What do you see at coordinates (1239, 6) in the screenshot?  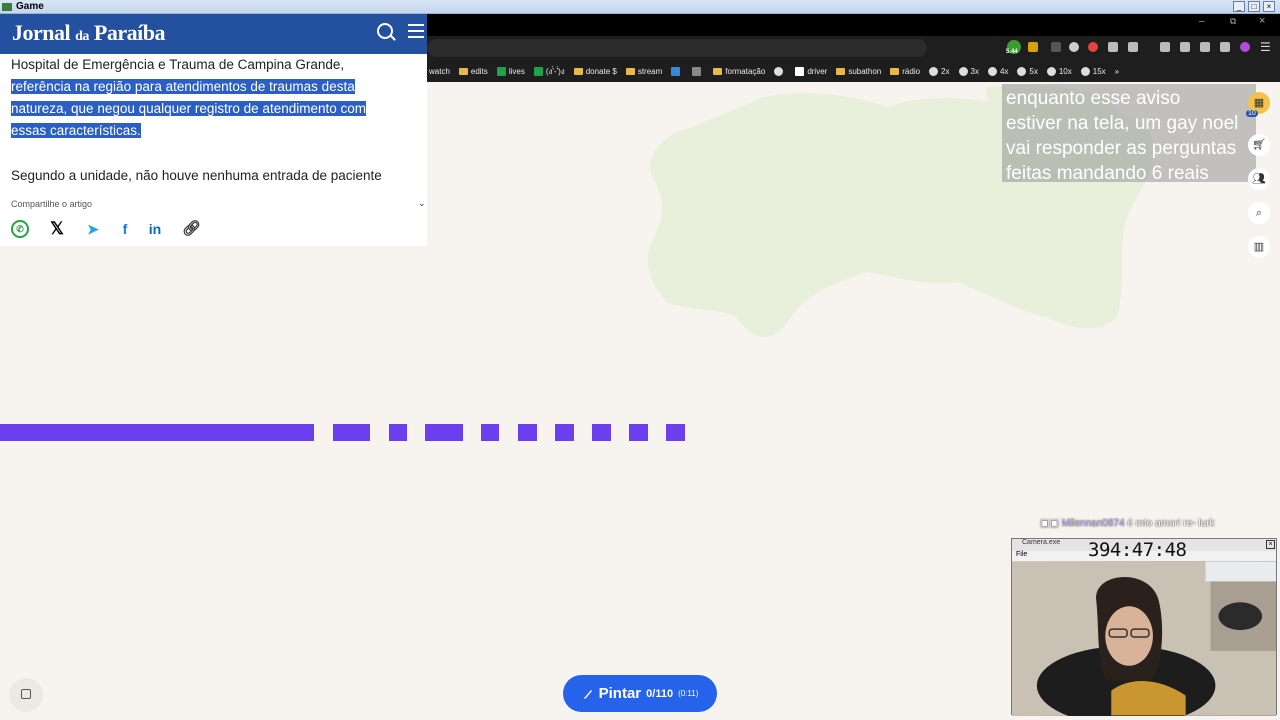 I see `minimize-button: _` at bounding box center [1239, 6].